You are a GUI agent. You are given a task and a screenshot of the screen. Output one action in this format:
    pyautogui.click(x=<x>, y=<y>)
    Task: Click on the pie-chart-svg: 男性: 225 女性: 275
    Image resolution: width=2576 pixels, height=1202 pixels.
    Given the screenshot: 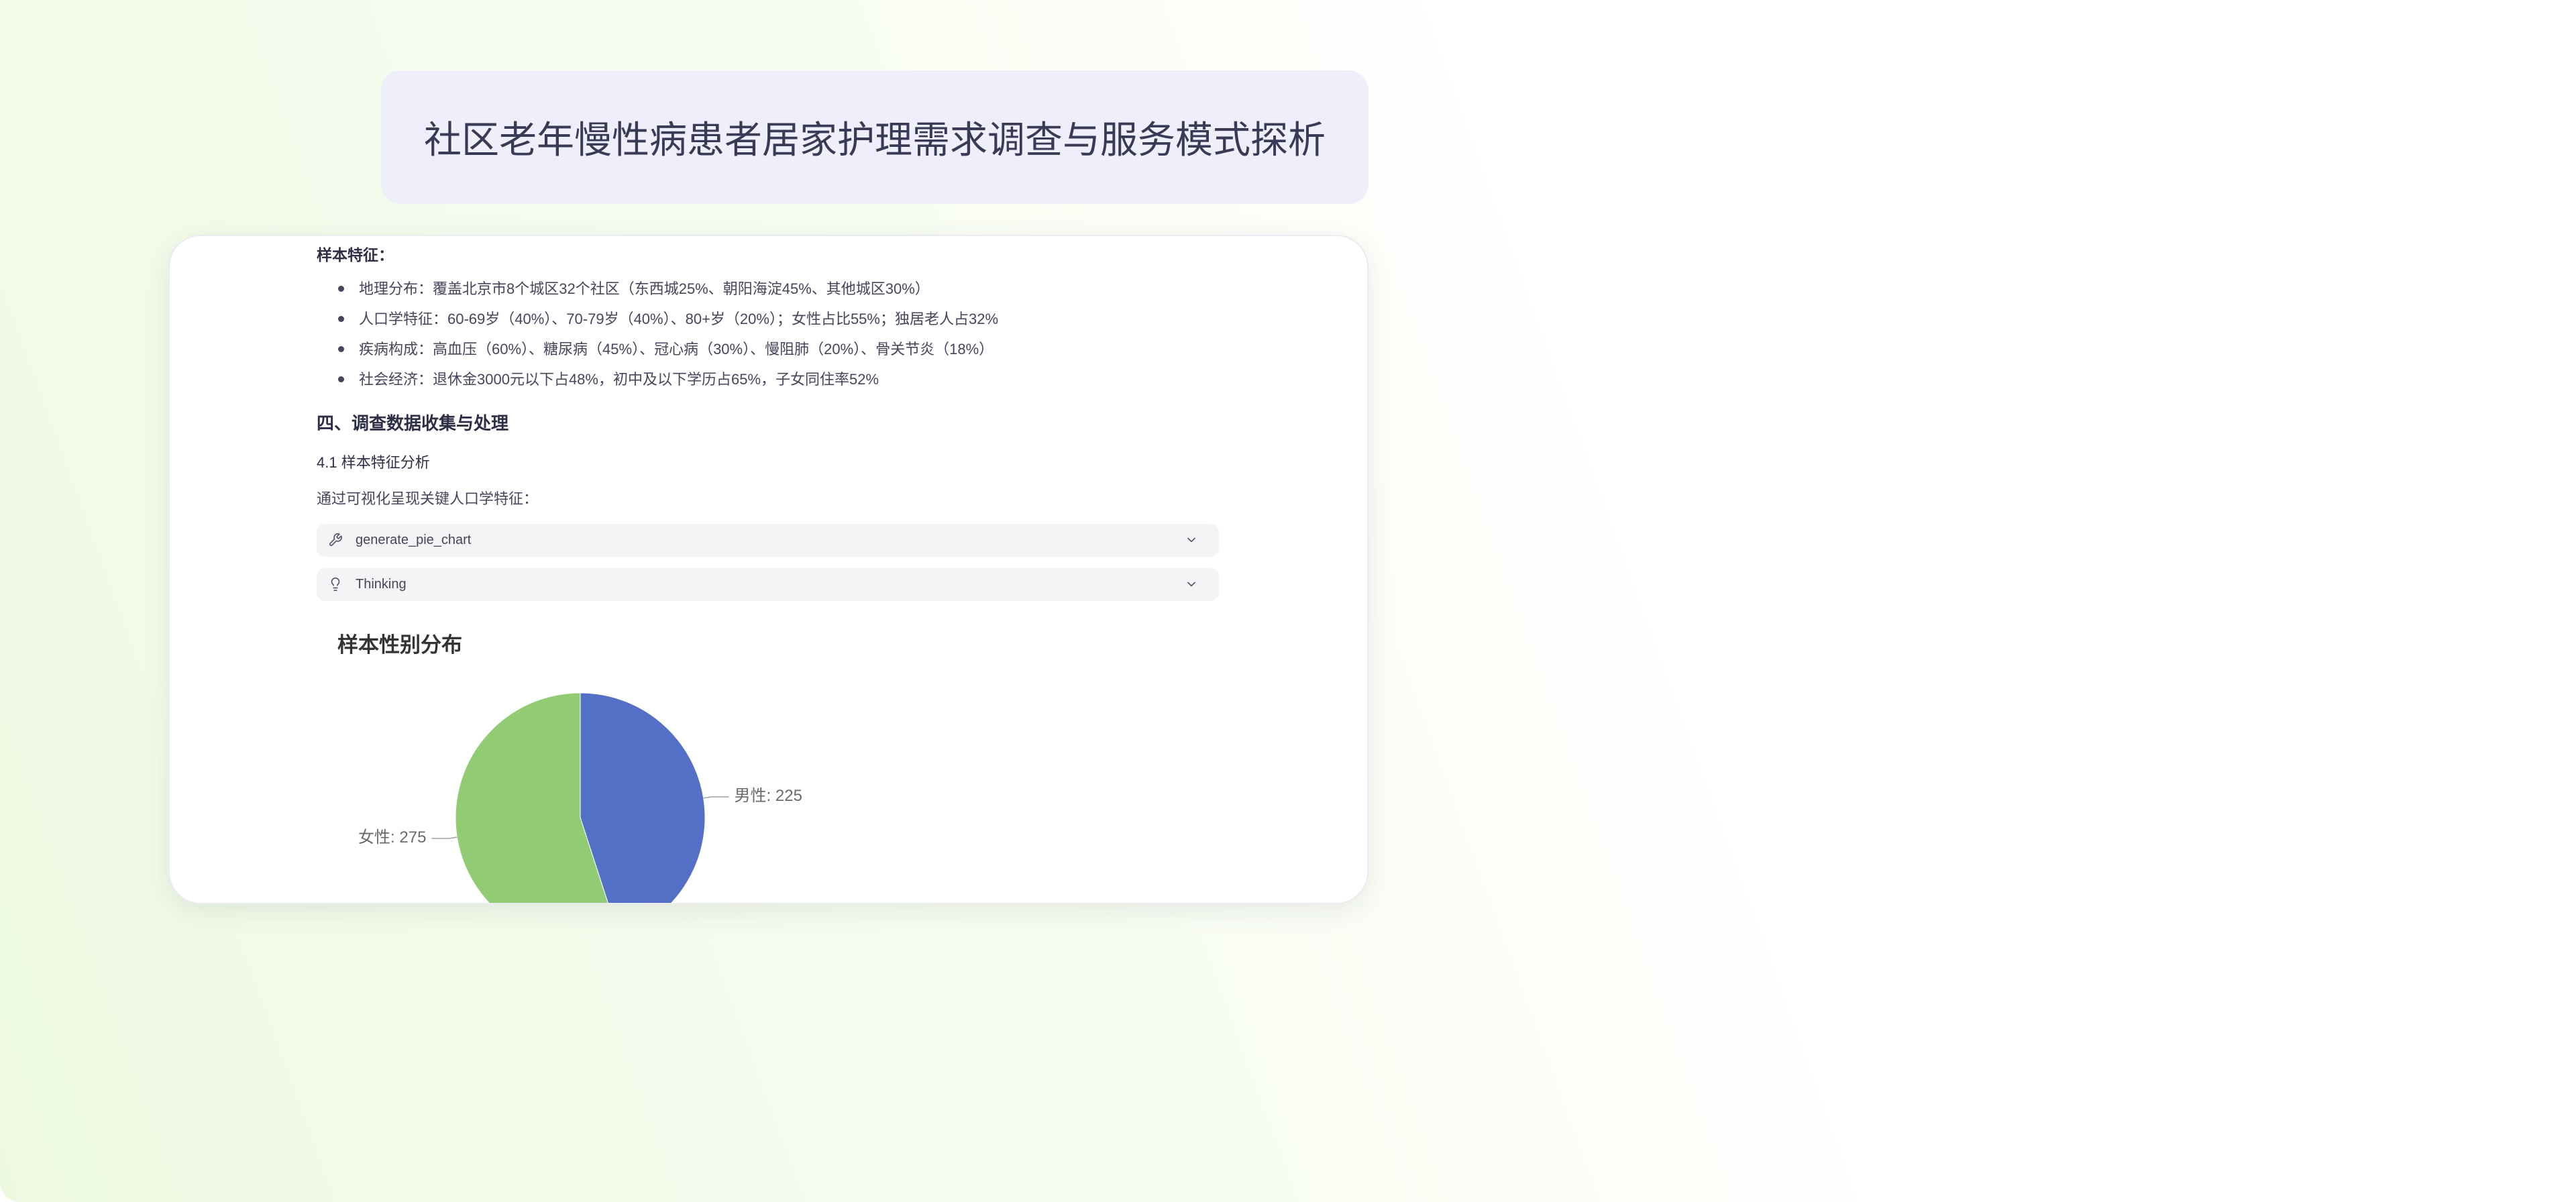 What is the action you would take?
    pyautogui.click(x=580, y=797)
    